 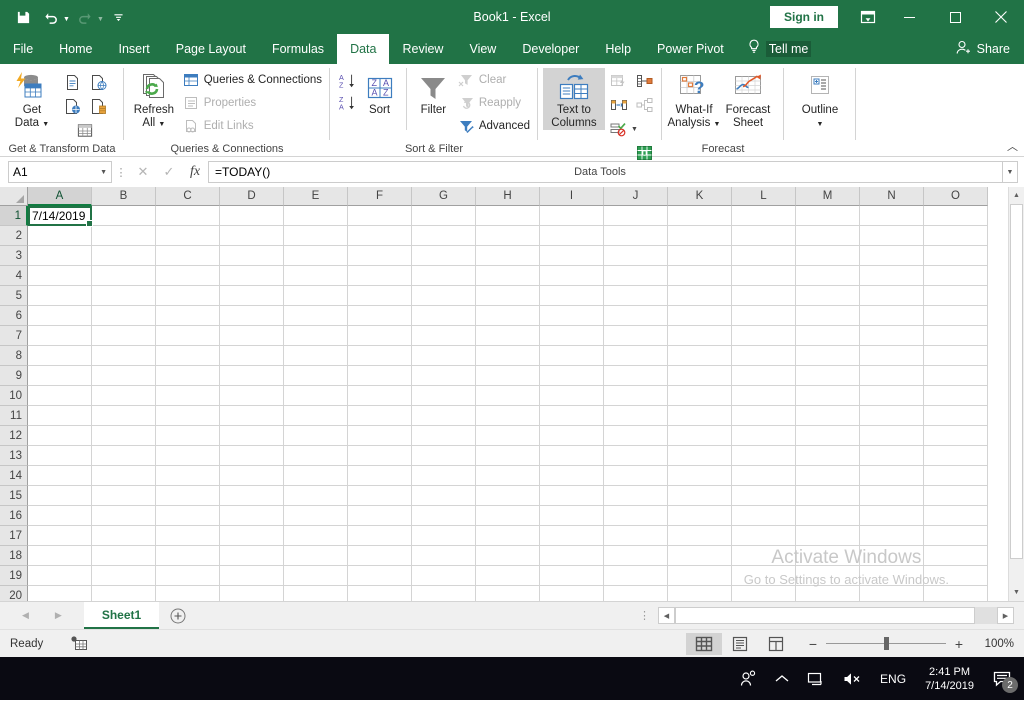 What do you see at coordinates (121, 172) in the screenshot?
I see `formula-bar-handle: ⋮` at bounding box center [121, 172].